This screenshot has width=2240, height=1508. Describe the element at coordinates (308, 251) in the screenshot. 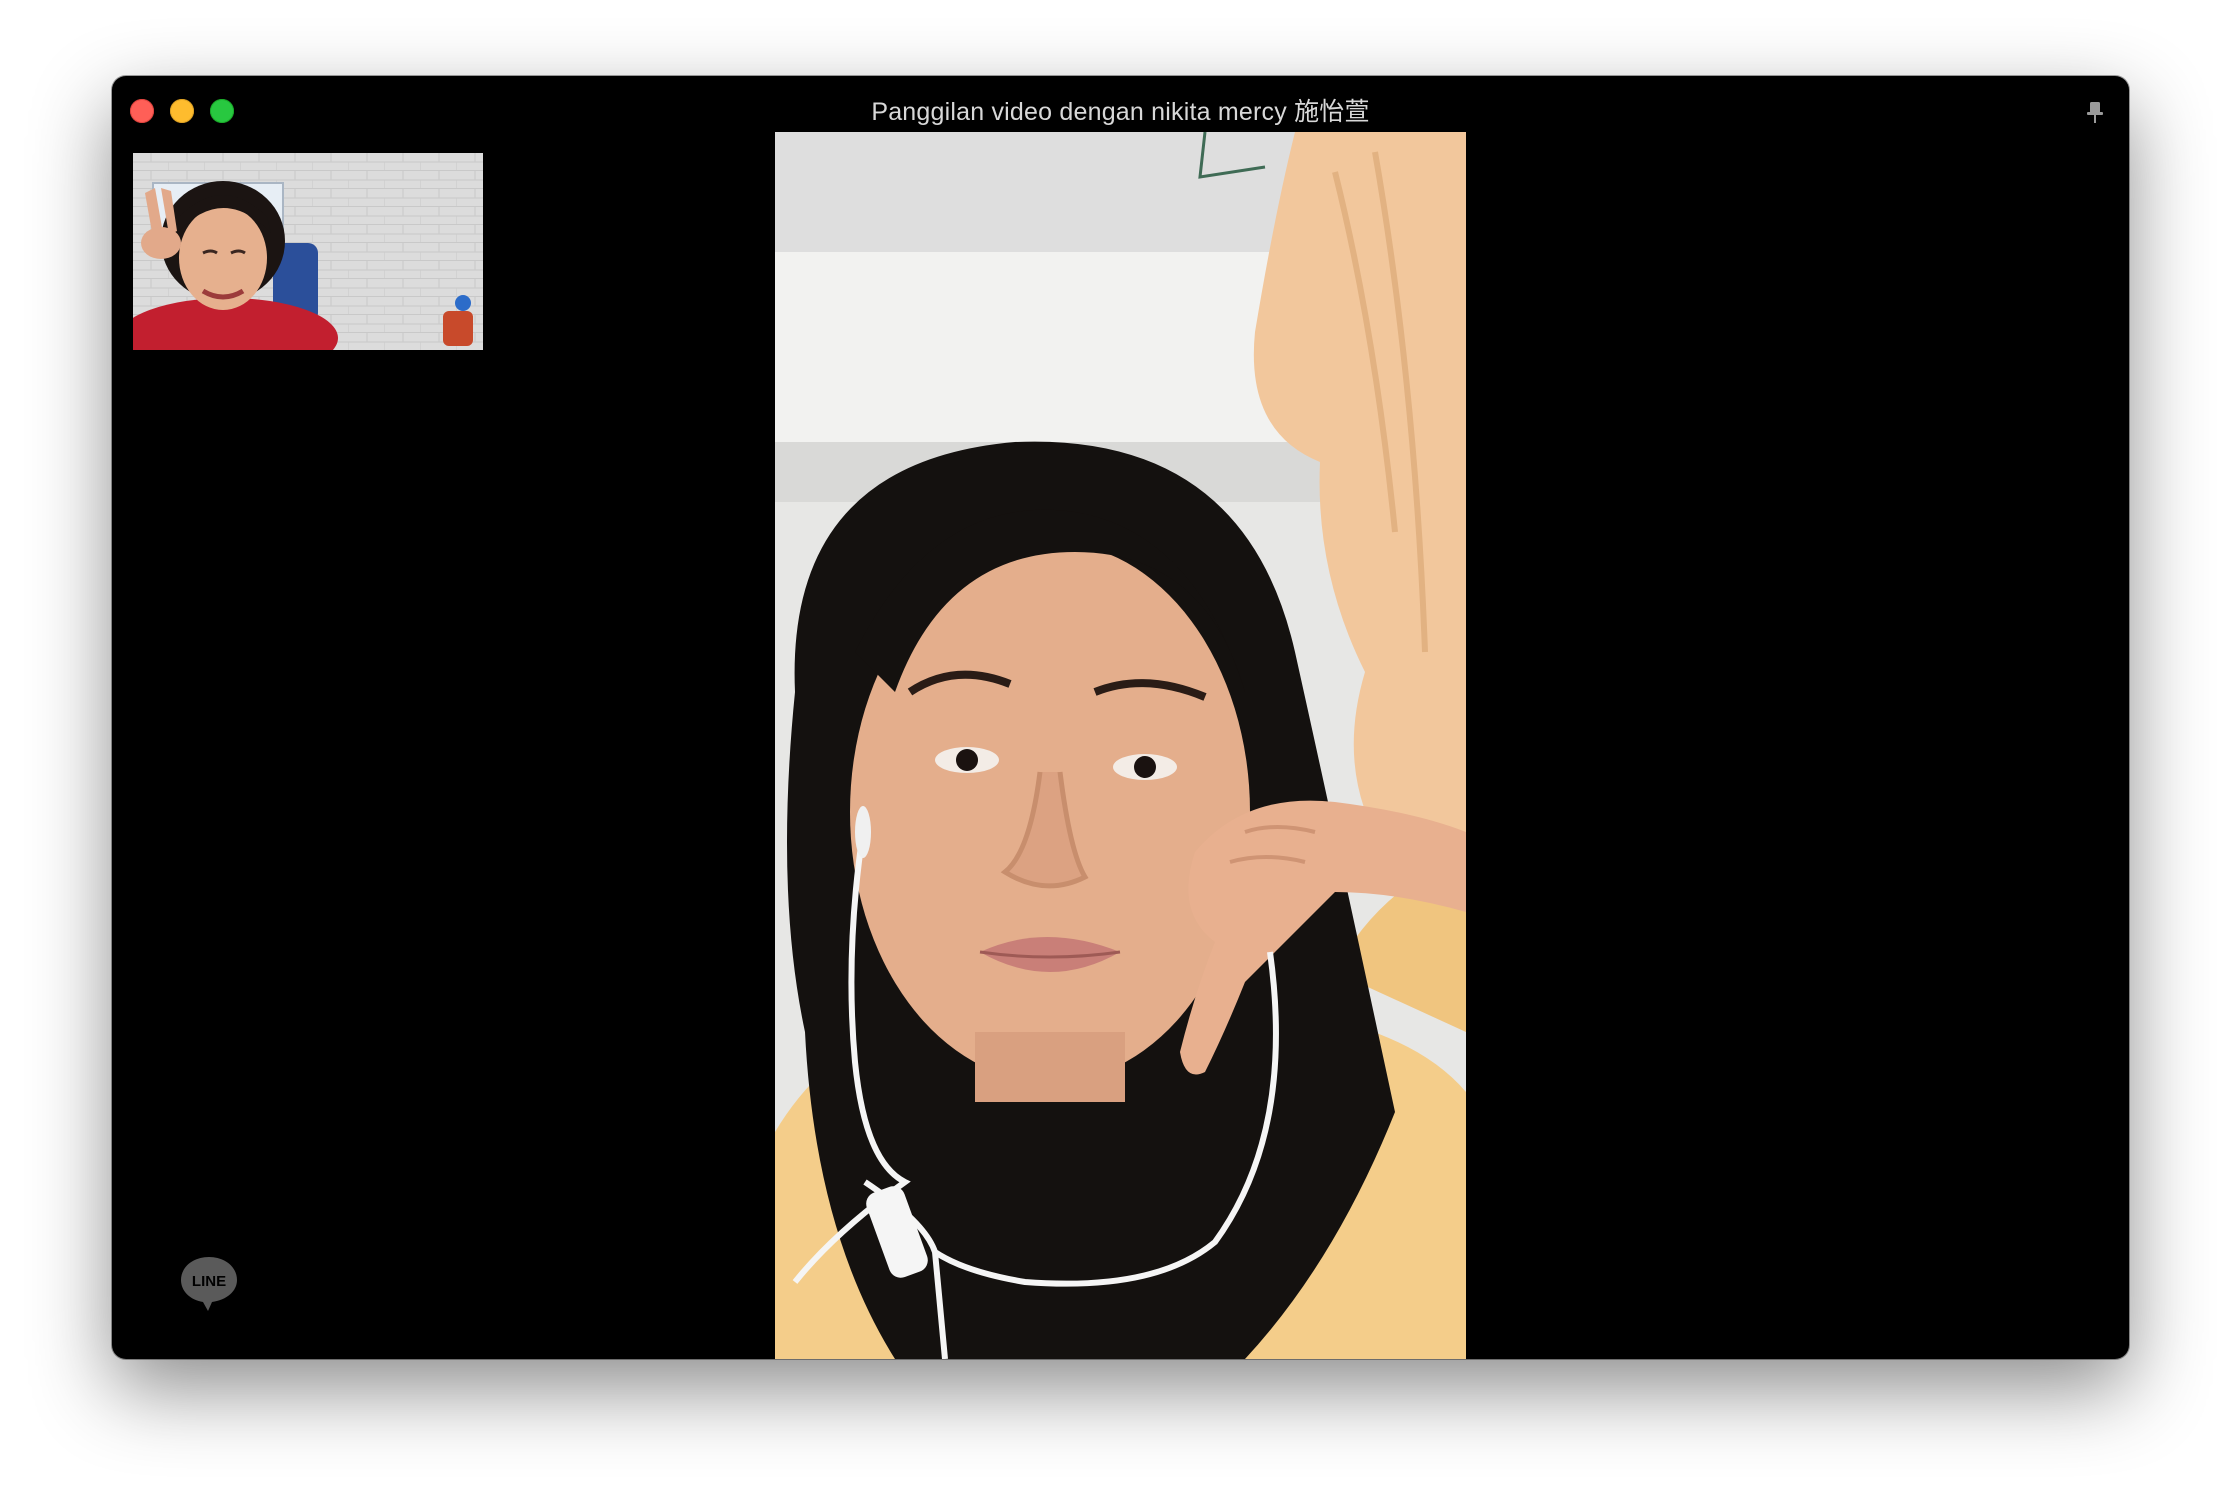

I see `self-camera-preview` at that location.